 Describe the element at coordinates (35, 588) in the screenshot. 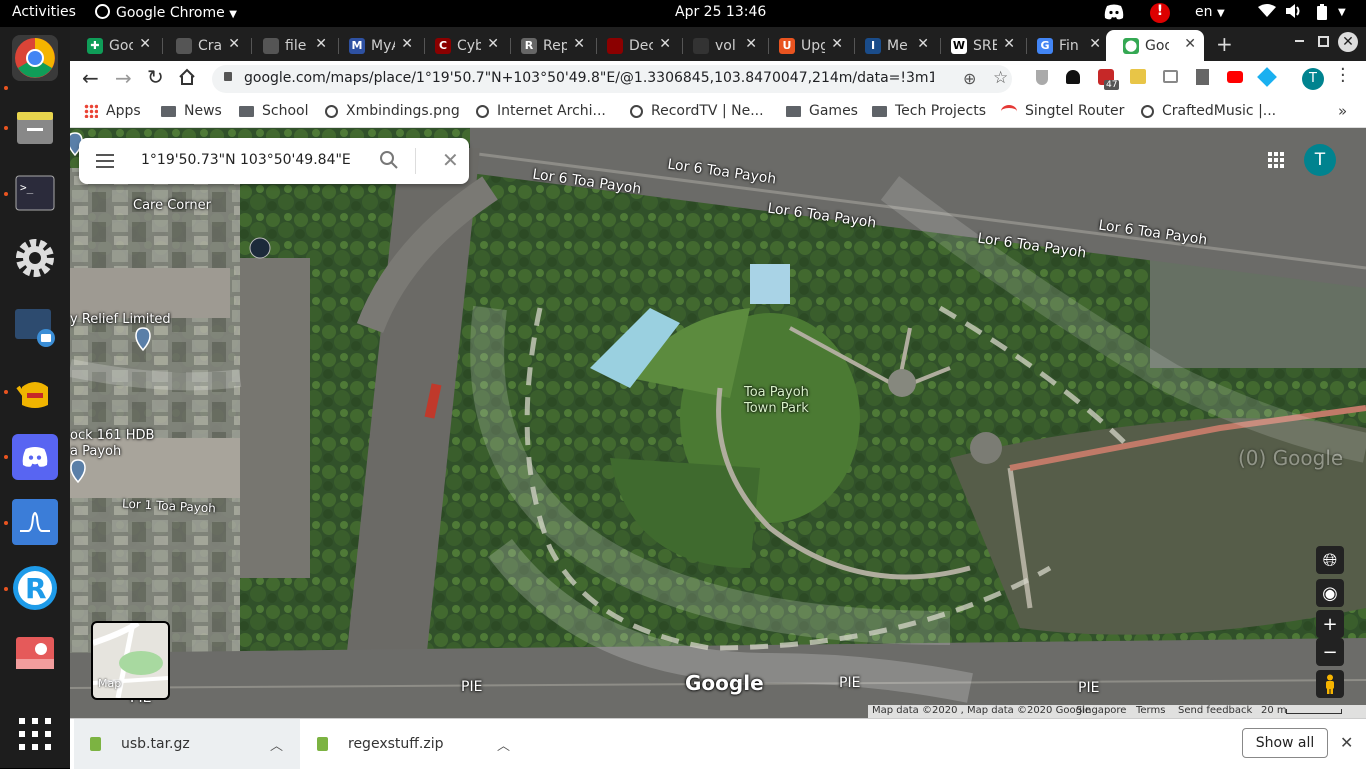

I see `r-app-dock-icon: R` at that location.